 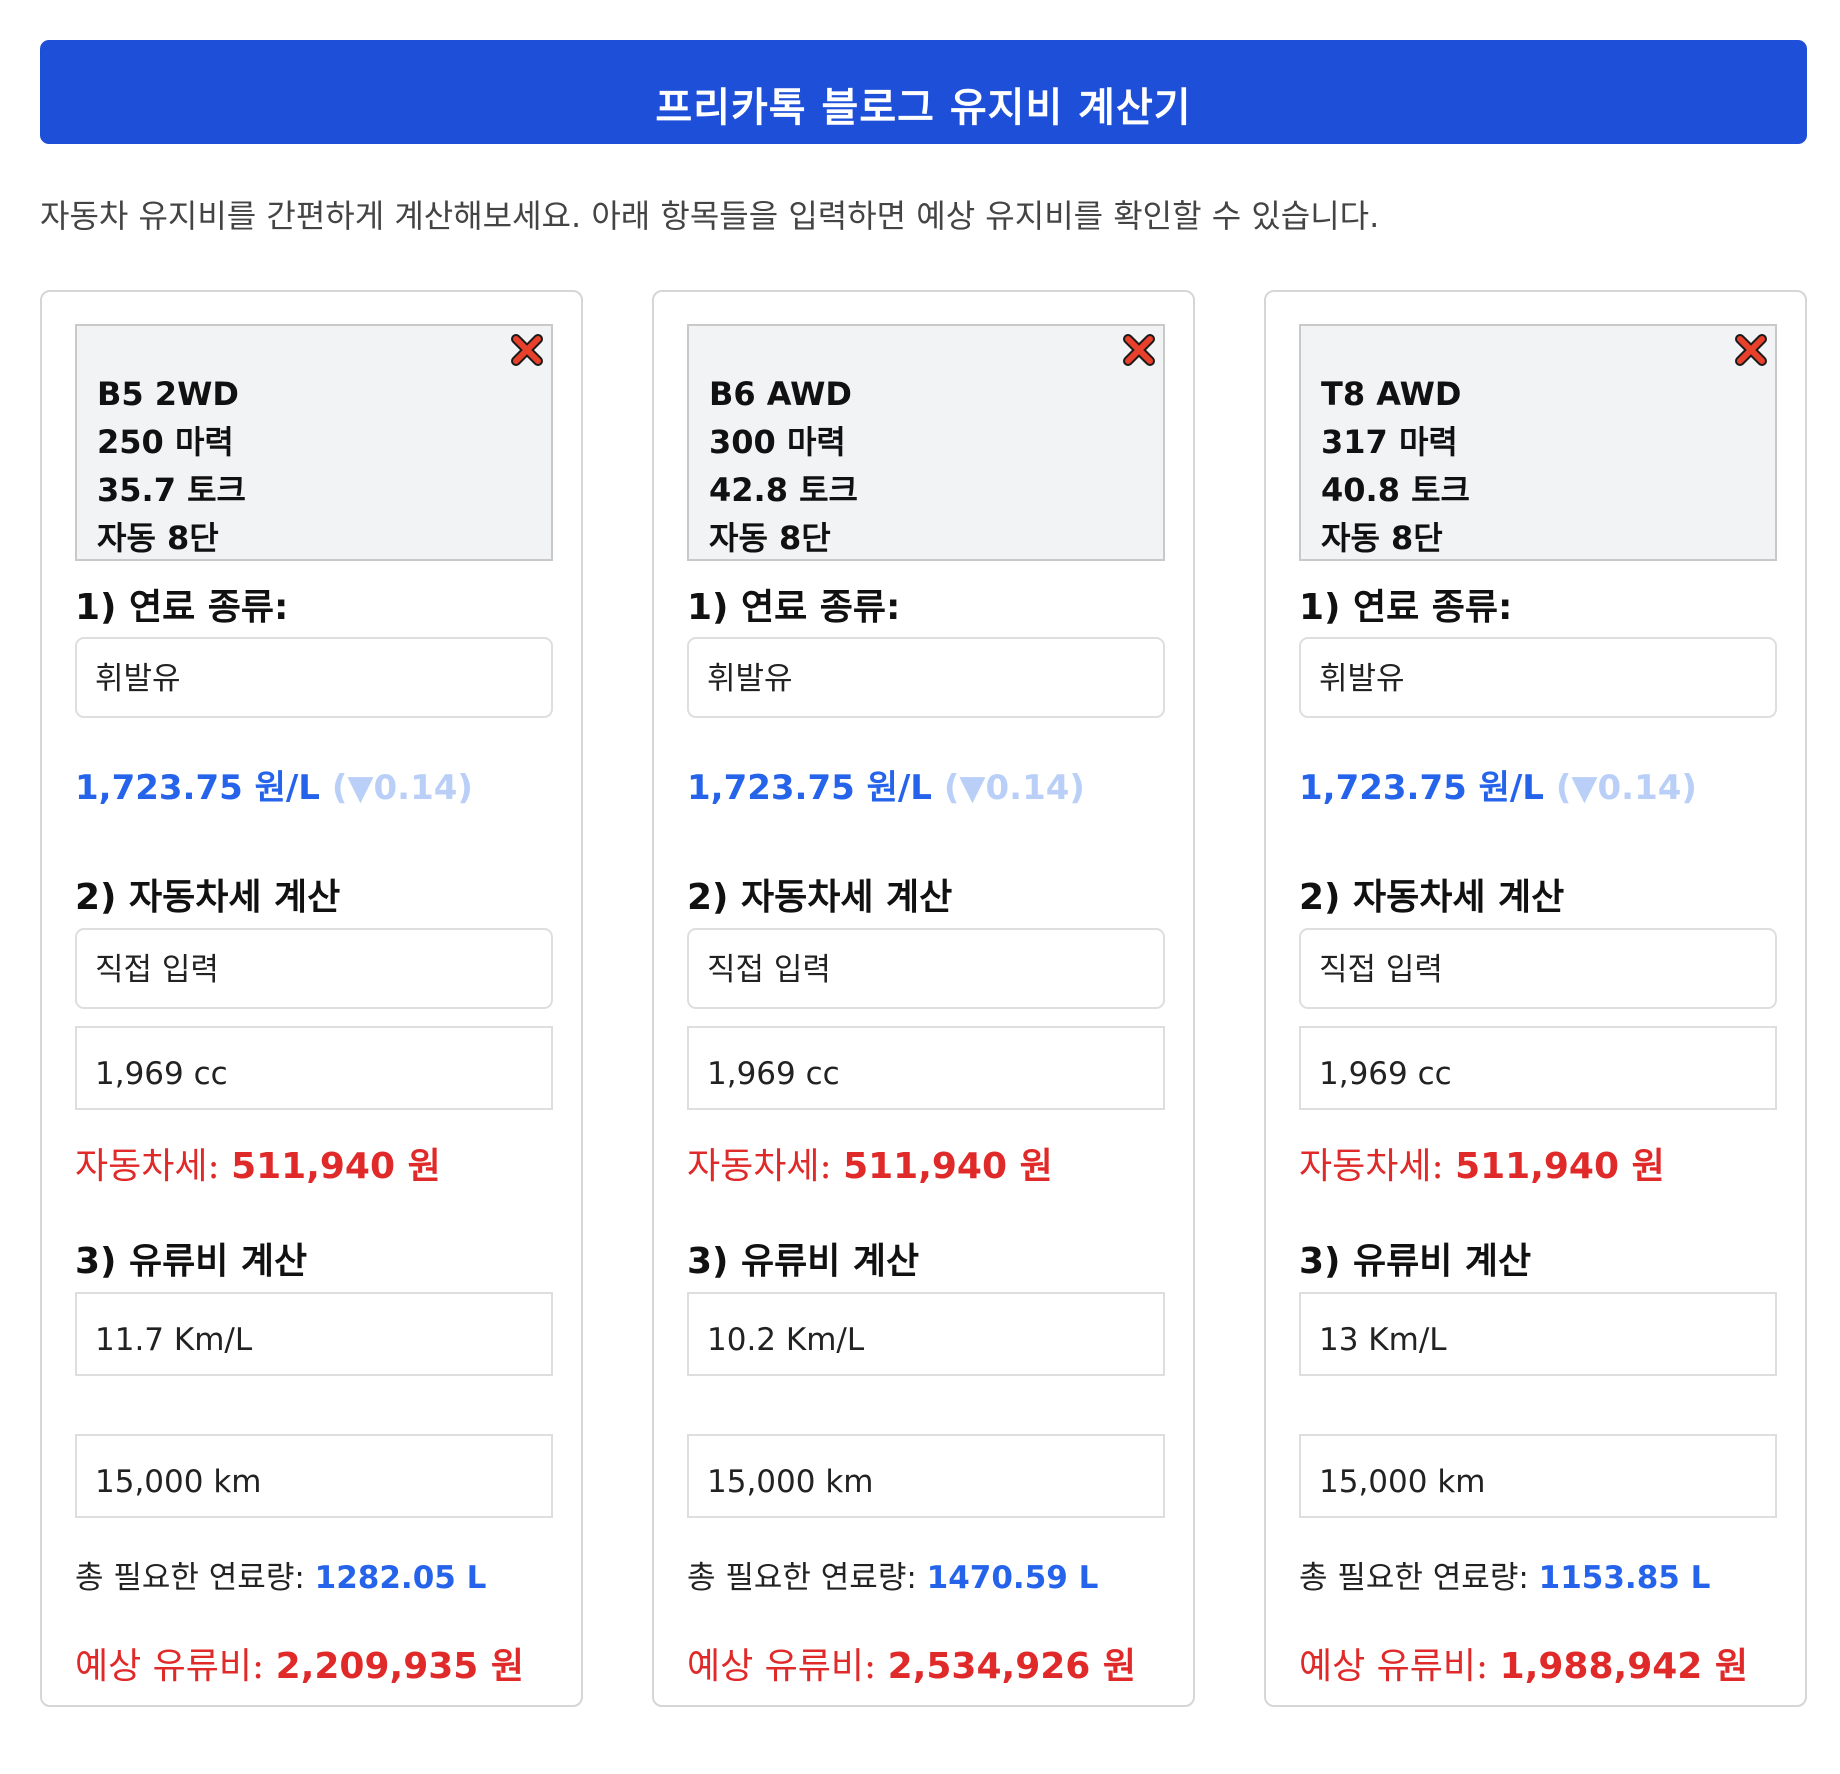 I want to click on car-info-box: B5 2WD 250 마력 35.7 토크 자동 8단, so click(x=314, y=442).